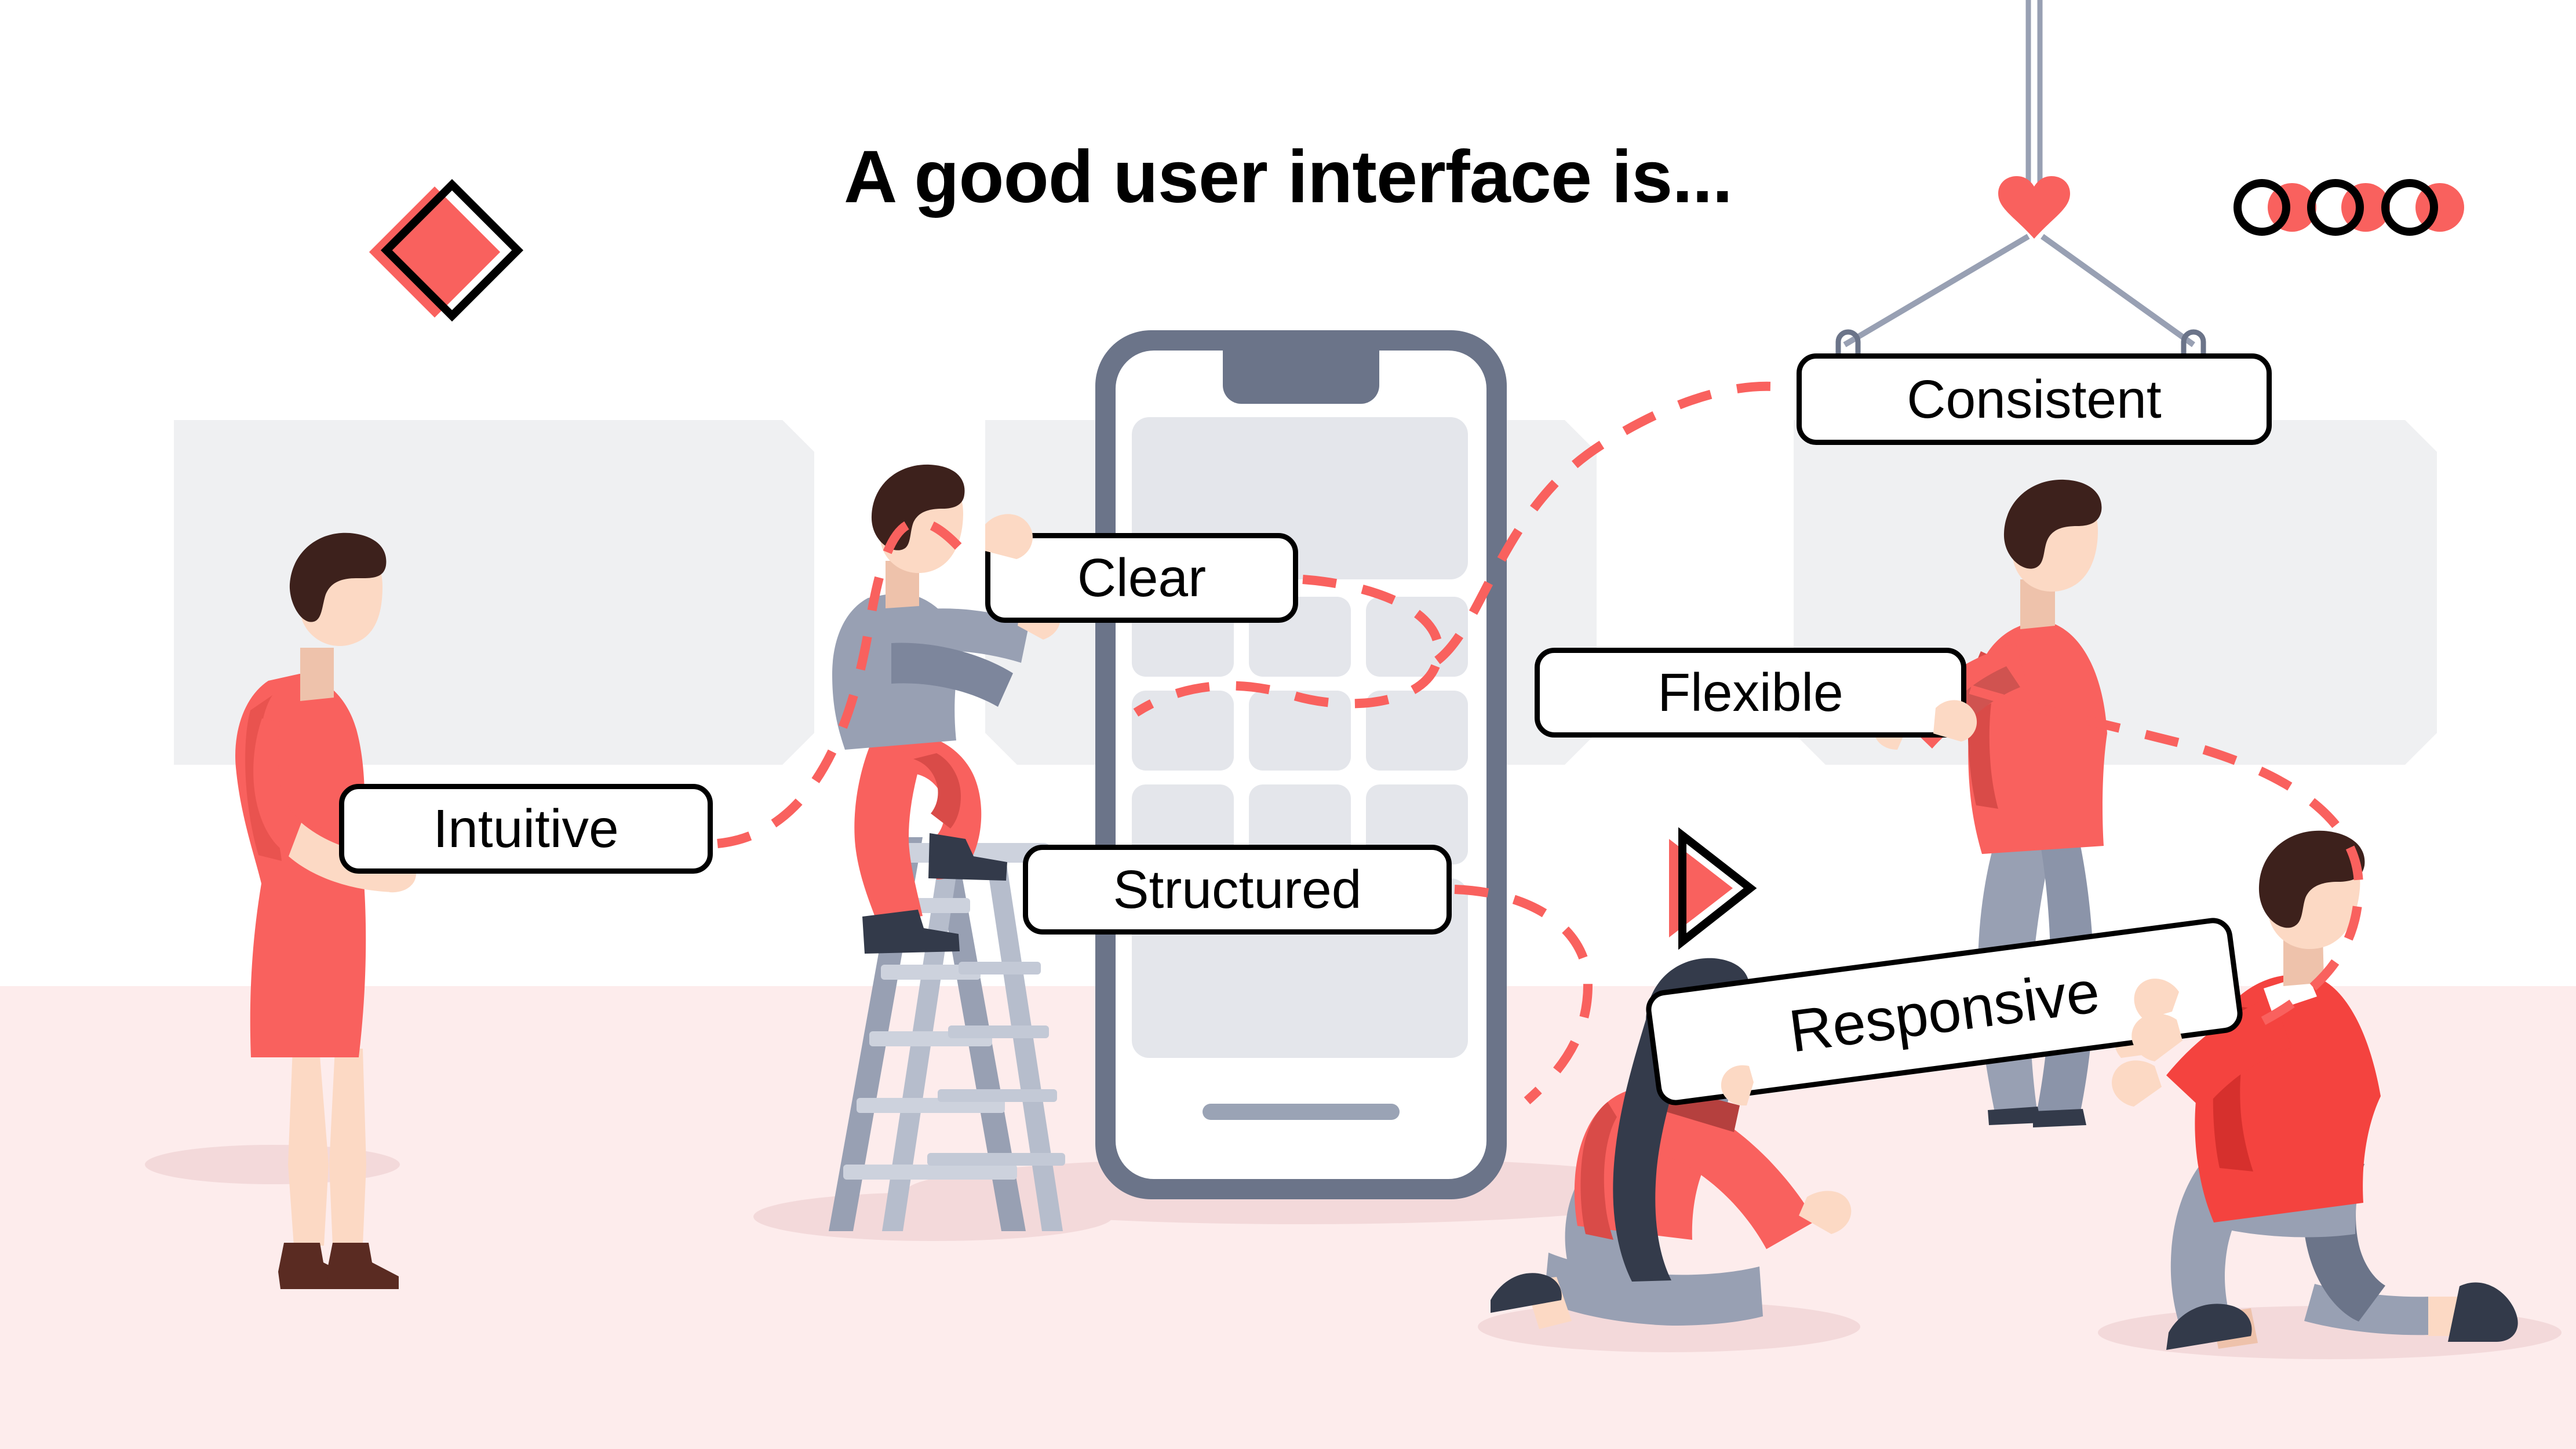 The image size is (2576, 1449). I want to click on hand-over-responsive-left, so click(1737, 1085).